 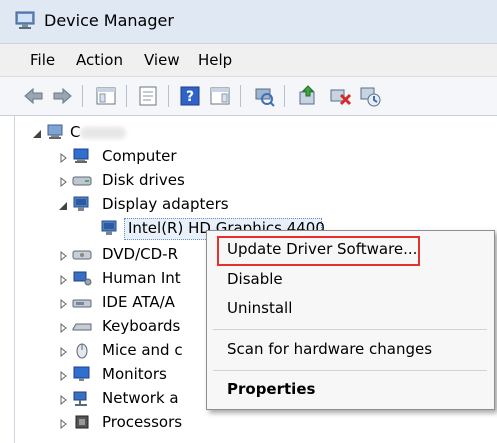 I want to click on tree-item-human-interface: Human Int, so click(x=138, y=279).